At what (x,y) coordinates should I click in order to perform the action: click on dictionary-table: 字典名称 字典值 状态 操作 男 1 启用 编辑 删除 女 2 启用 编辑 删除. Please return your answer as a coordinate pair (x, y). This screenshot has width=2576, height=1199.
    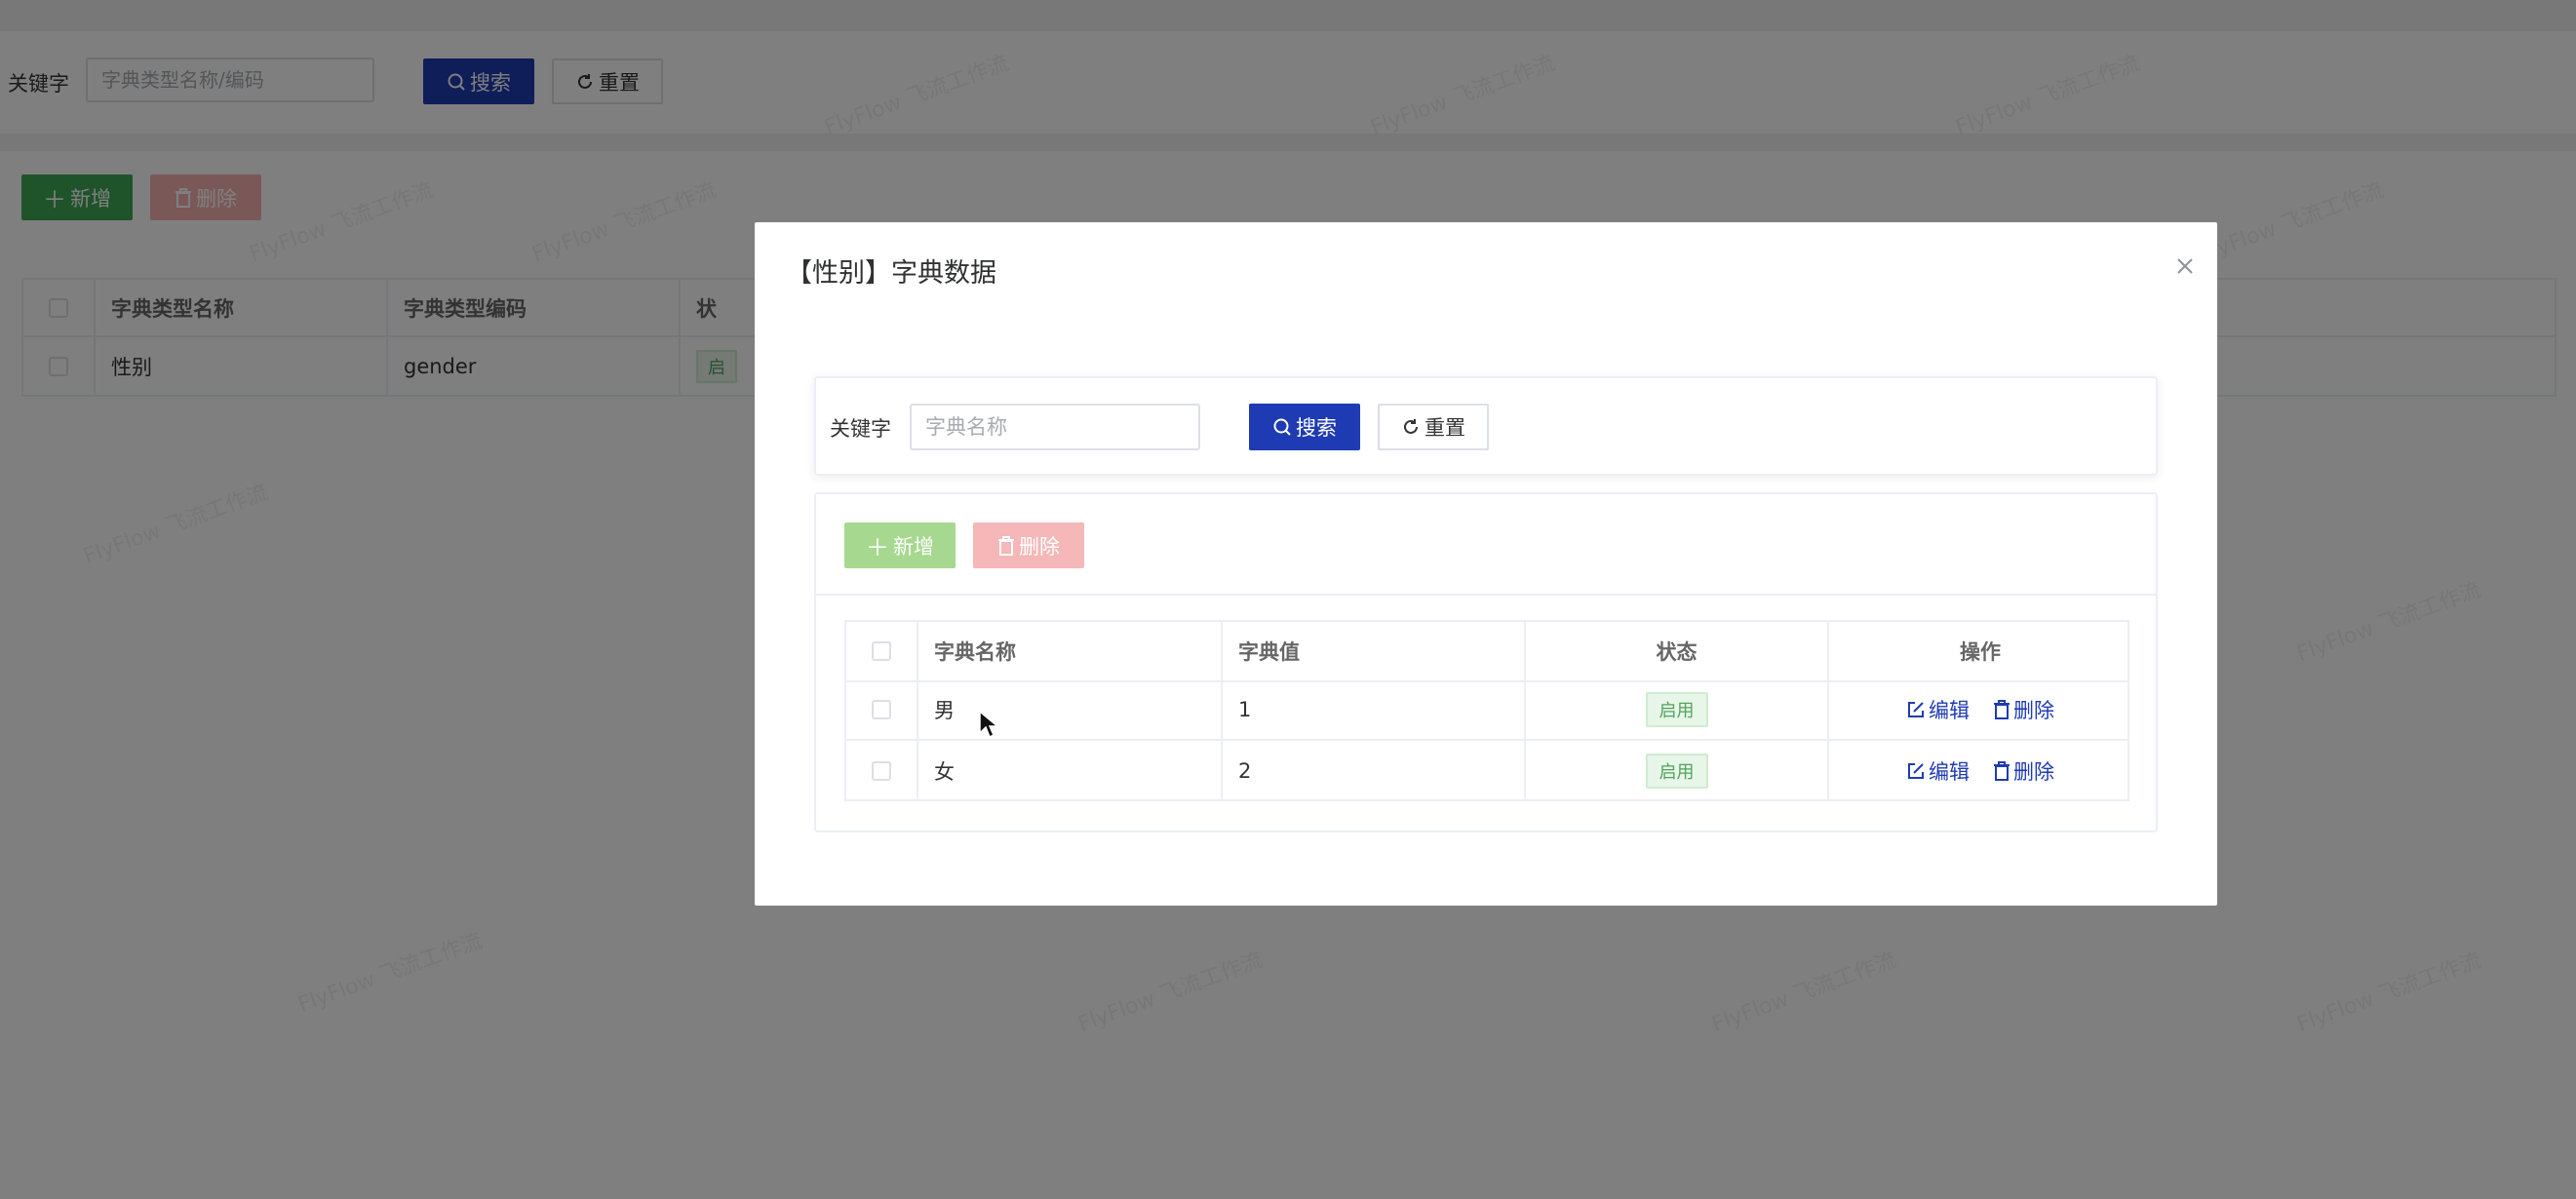
    Looking at the image, I should click on (1486, 711).